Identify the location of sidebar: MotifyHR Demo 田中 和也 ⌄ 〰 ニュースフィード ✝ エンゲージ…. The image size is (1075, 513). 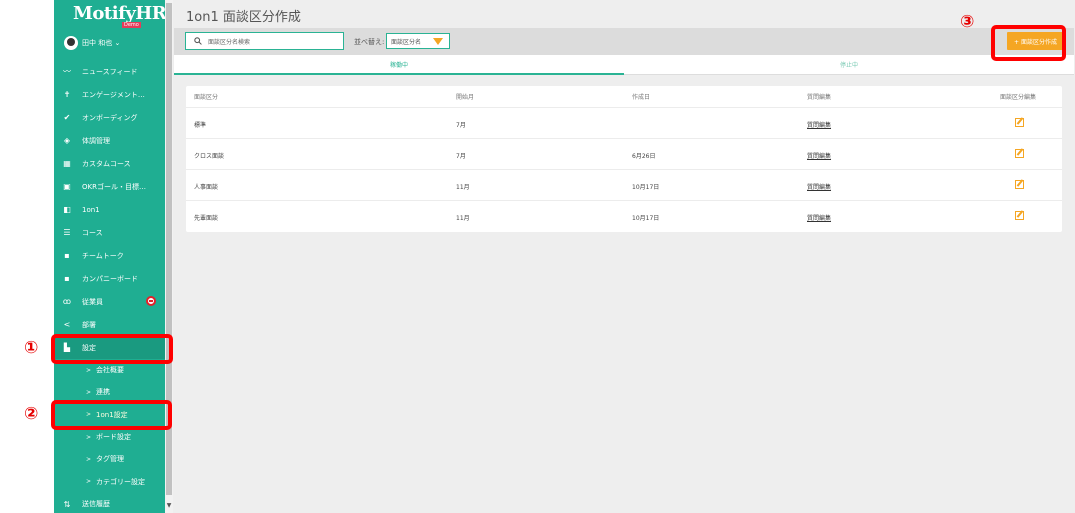
(109, 256).